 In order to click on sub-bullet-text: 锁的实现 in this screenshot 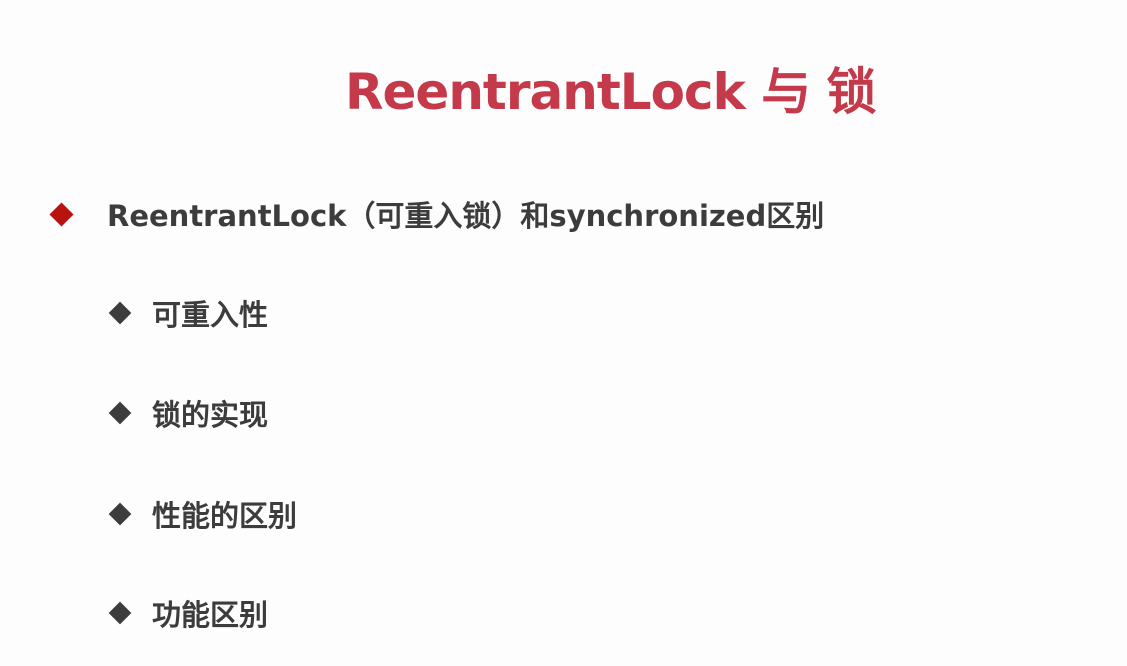, I will do `click(210, 415)`.